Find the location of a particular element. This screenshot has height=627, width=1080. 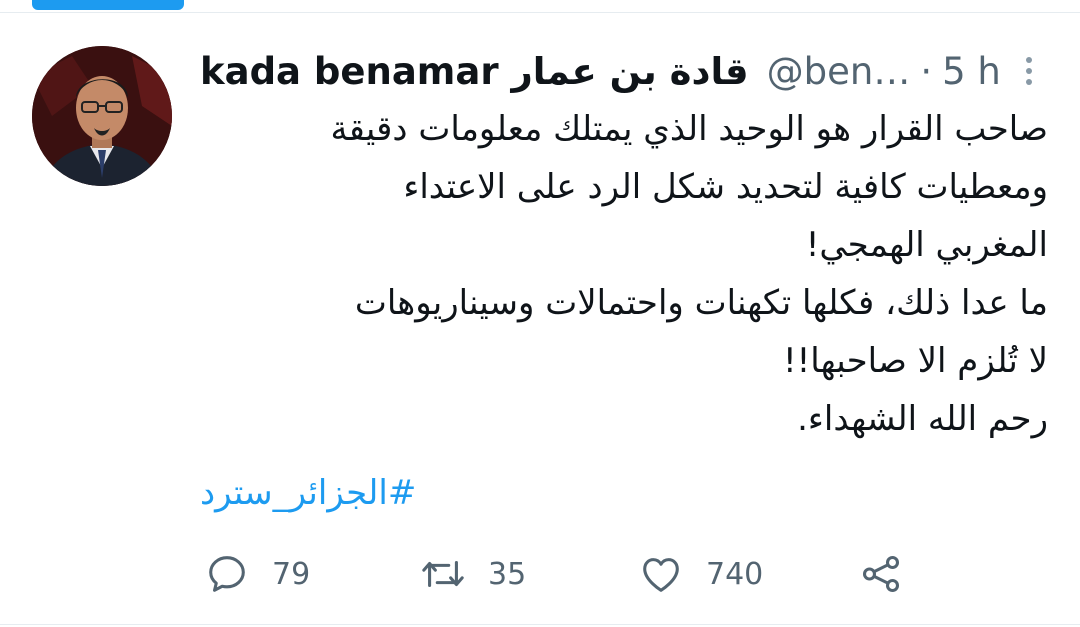

tweet-text-line: رحم الله الشهداء. is located at coordinates (922, 419).